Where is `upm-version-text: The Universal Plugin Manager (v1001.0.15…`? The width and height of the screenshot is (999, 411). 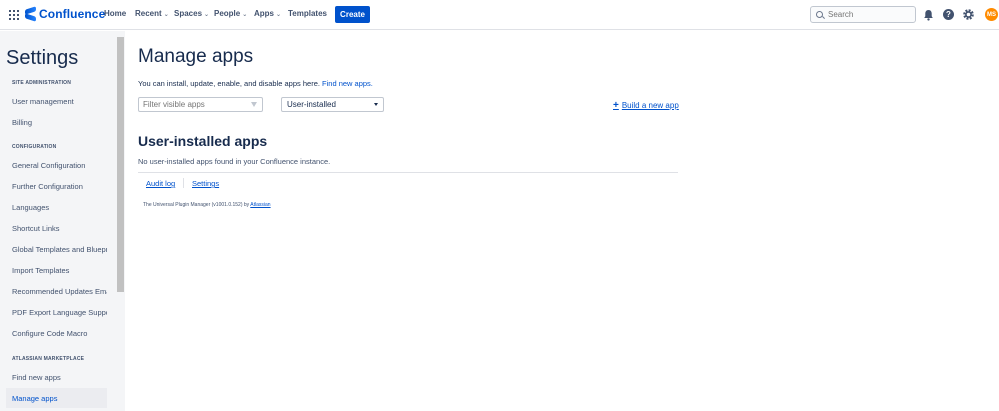 upm-version-text: The Universal Plugin Manager (v1001.0.15… is located at coordinates (207, 205).